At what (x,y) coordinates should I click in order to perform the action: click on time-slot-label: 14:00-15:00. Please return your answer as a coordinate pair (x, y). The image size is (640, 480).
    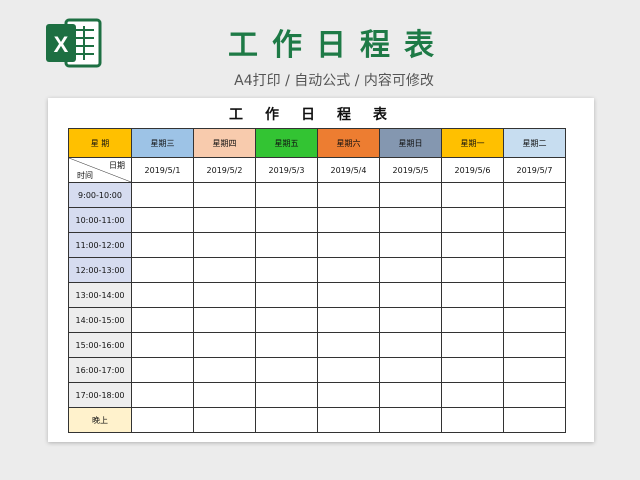
    Looking at the image, I should click on (100, 320).